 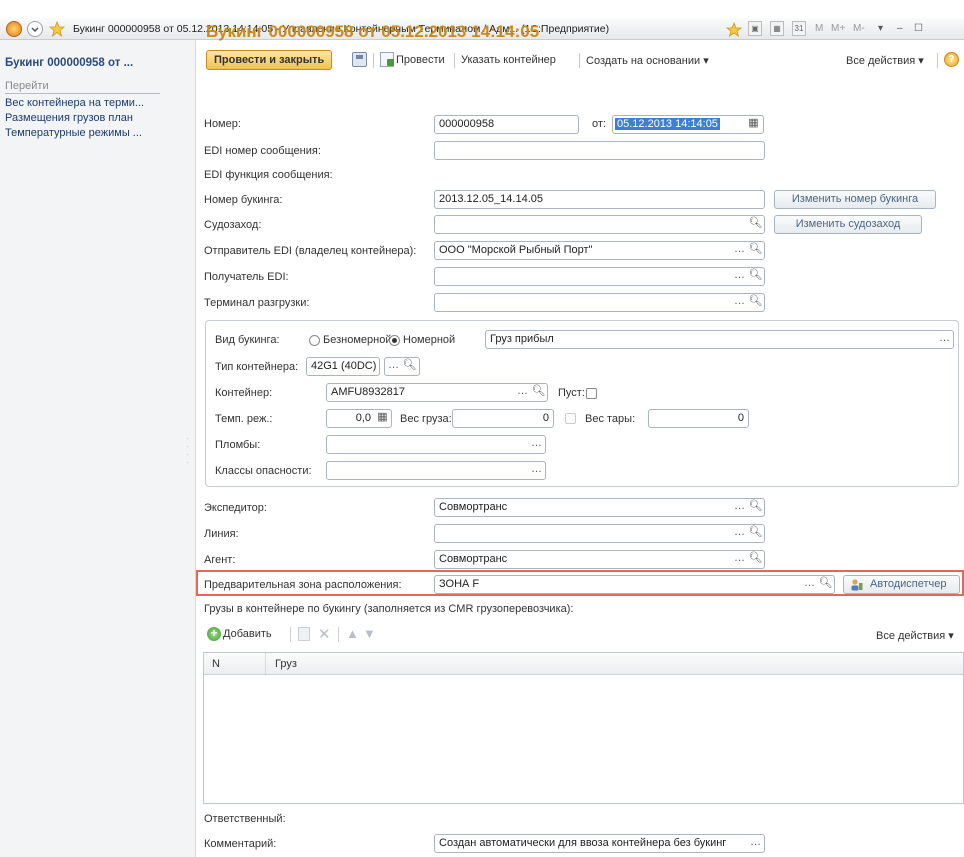 I want to click on booking-number-field: 2013.12.05_14.14.05, so click(x=599, y=199).